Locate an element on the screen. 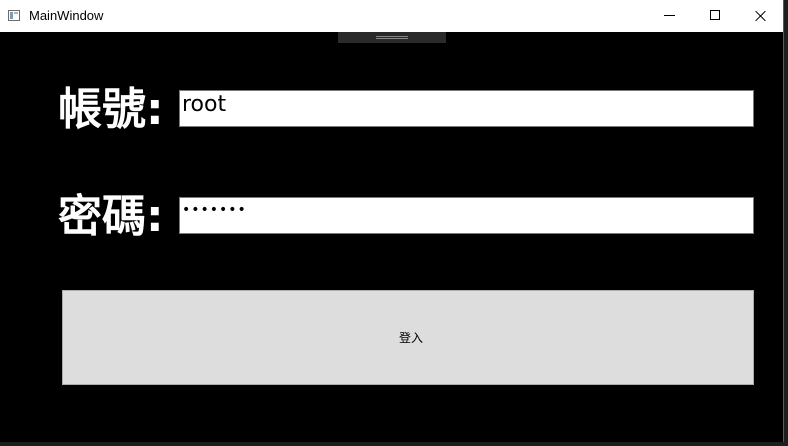  maximize-icon is located at coordinates (715, 15).